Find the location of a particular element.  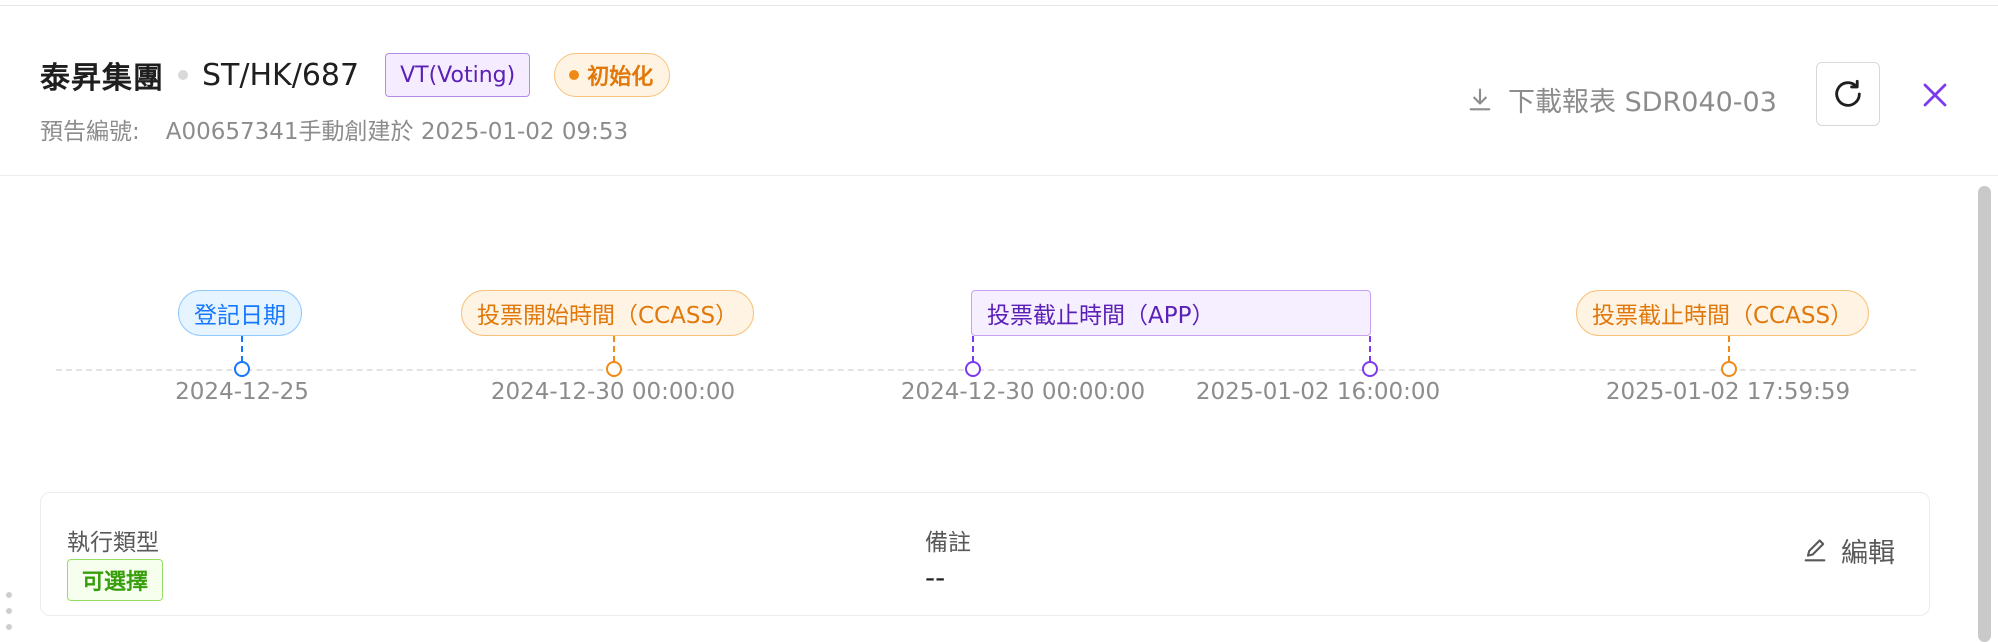

subtitle: 預告編號: A00657341手動創建於 2025-01-02 09:53 is located at coordinates (334, 129).